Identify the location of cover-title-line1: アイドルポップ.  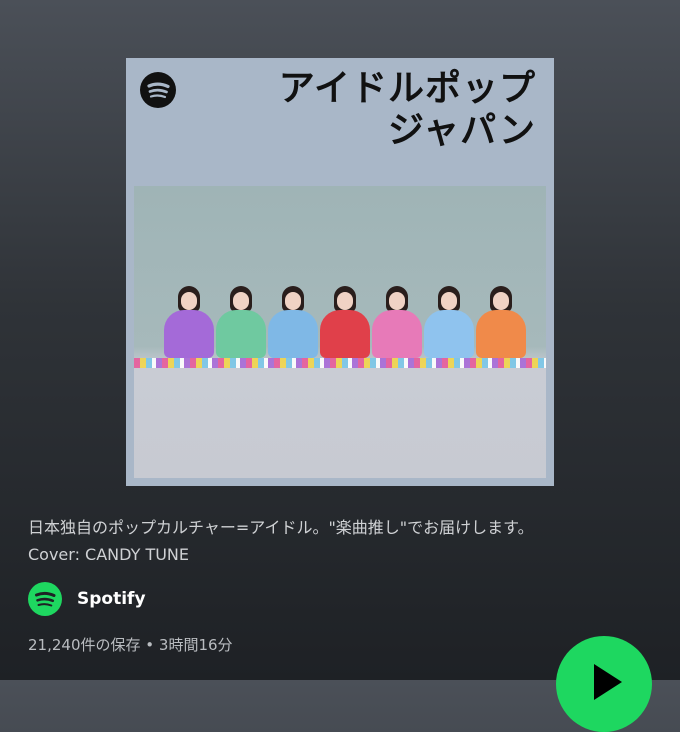
(407, 88).